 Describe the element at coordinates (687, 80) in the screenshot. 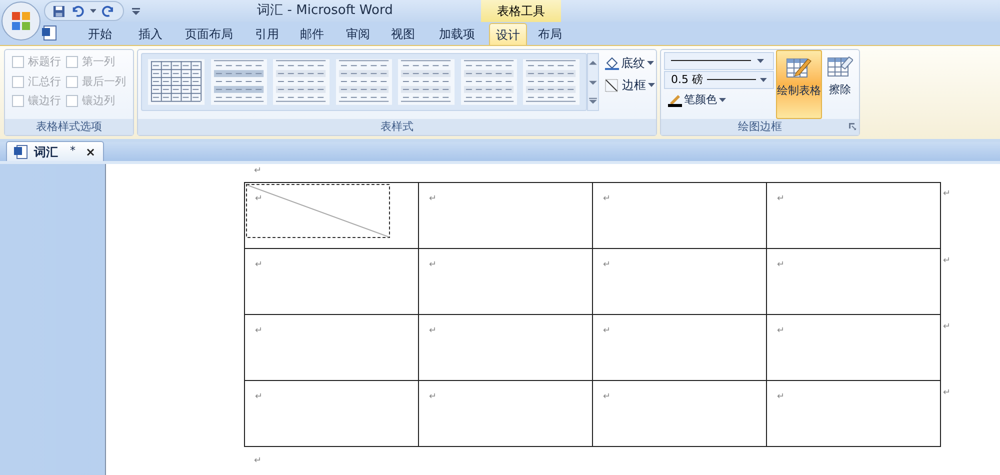

I see `line-weight-value: 0.5 磅` at that location.